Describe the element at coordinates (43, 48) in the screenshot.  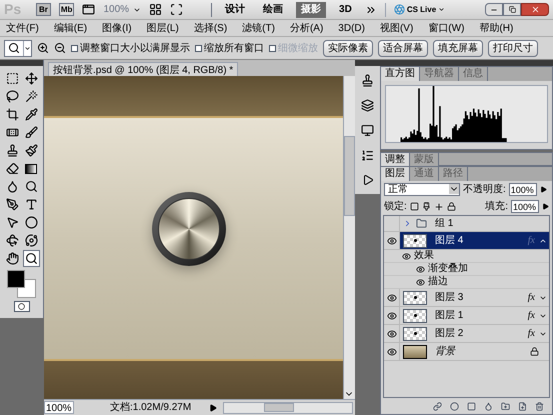
I see `zoom-in-icon` at that location.